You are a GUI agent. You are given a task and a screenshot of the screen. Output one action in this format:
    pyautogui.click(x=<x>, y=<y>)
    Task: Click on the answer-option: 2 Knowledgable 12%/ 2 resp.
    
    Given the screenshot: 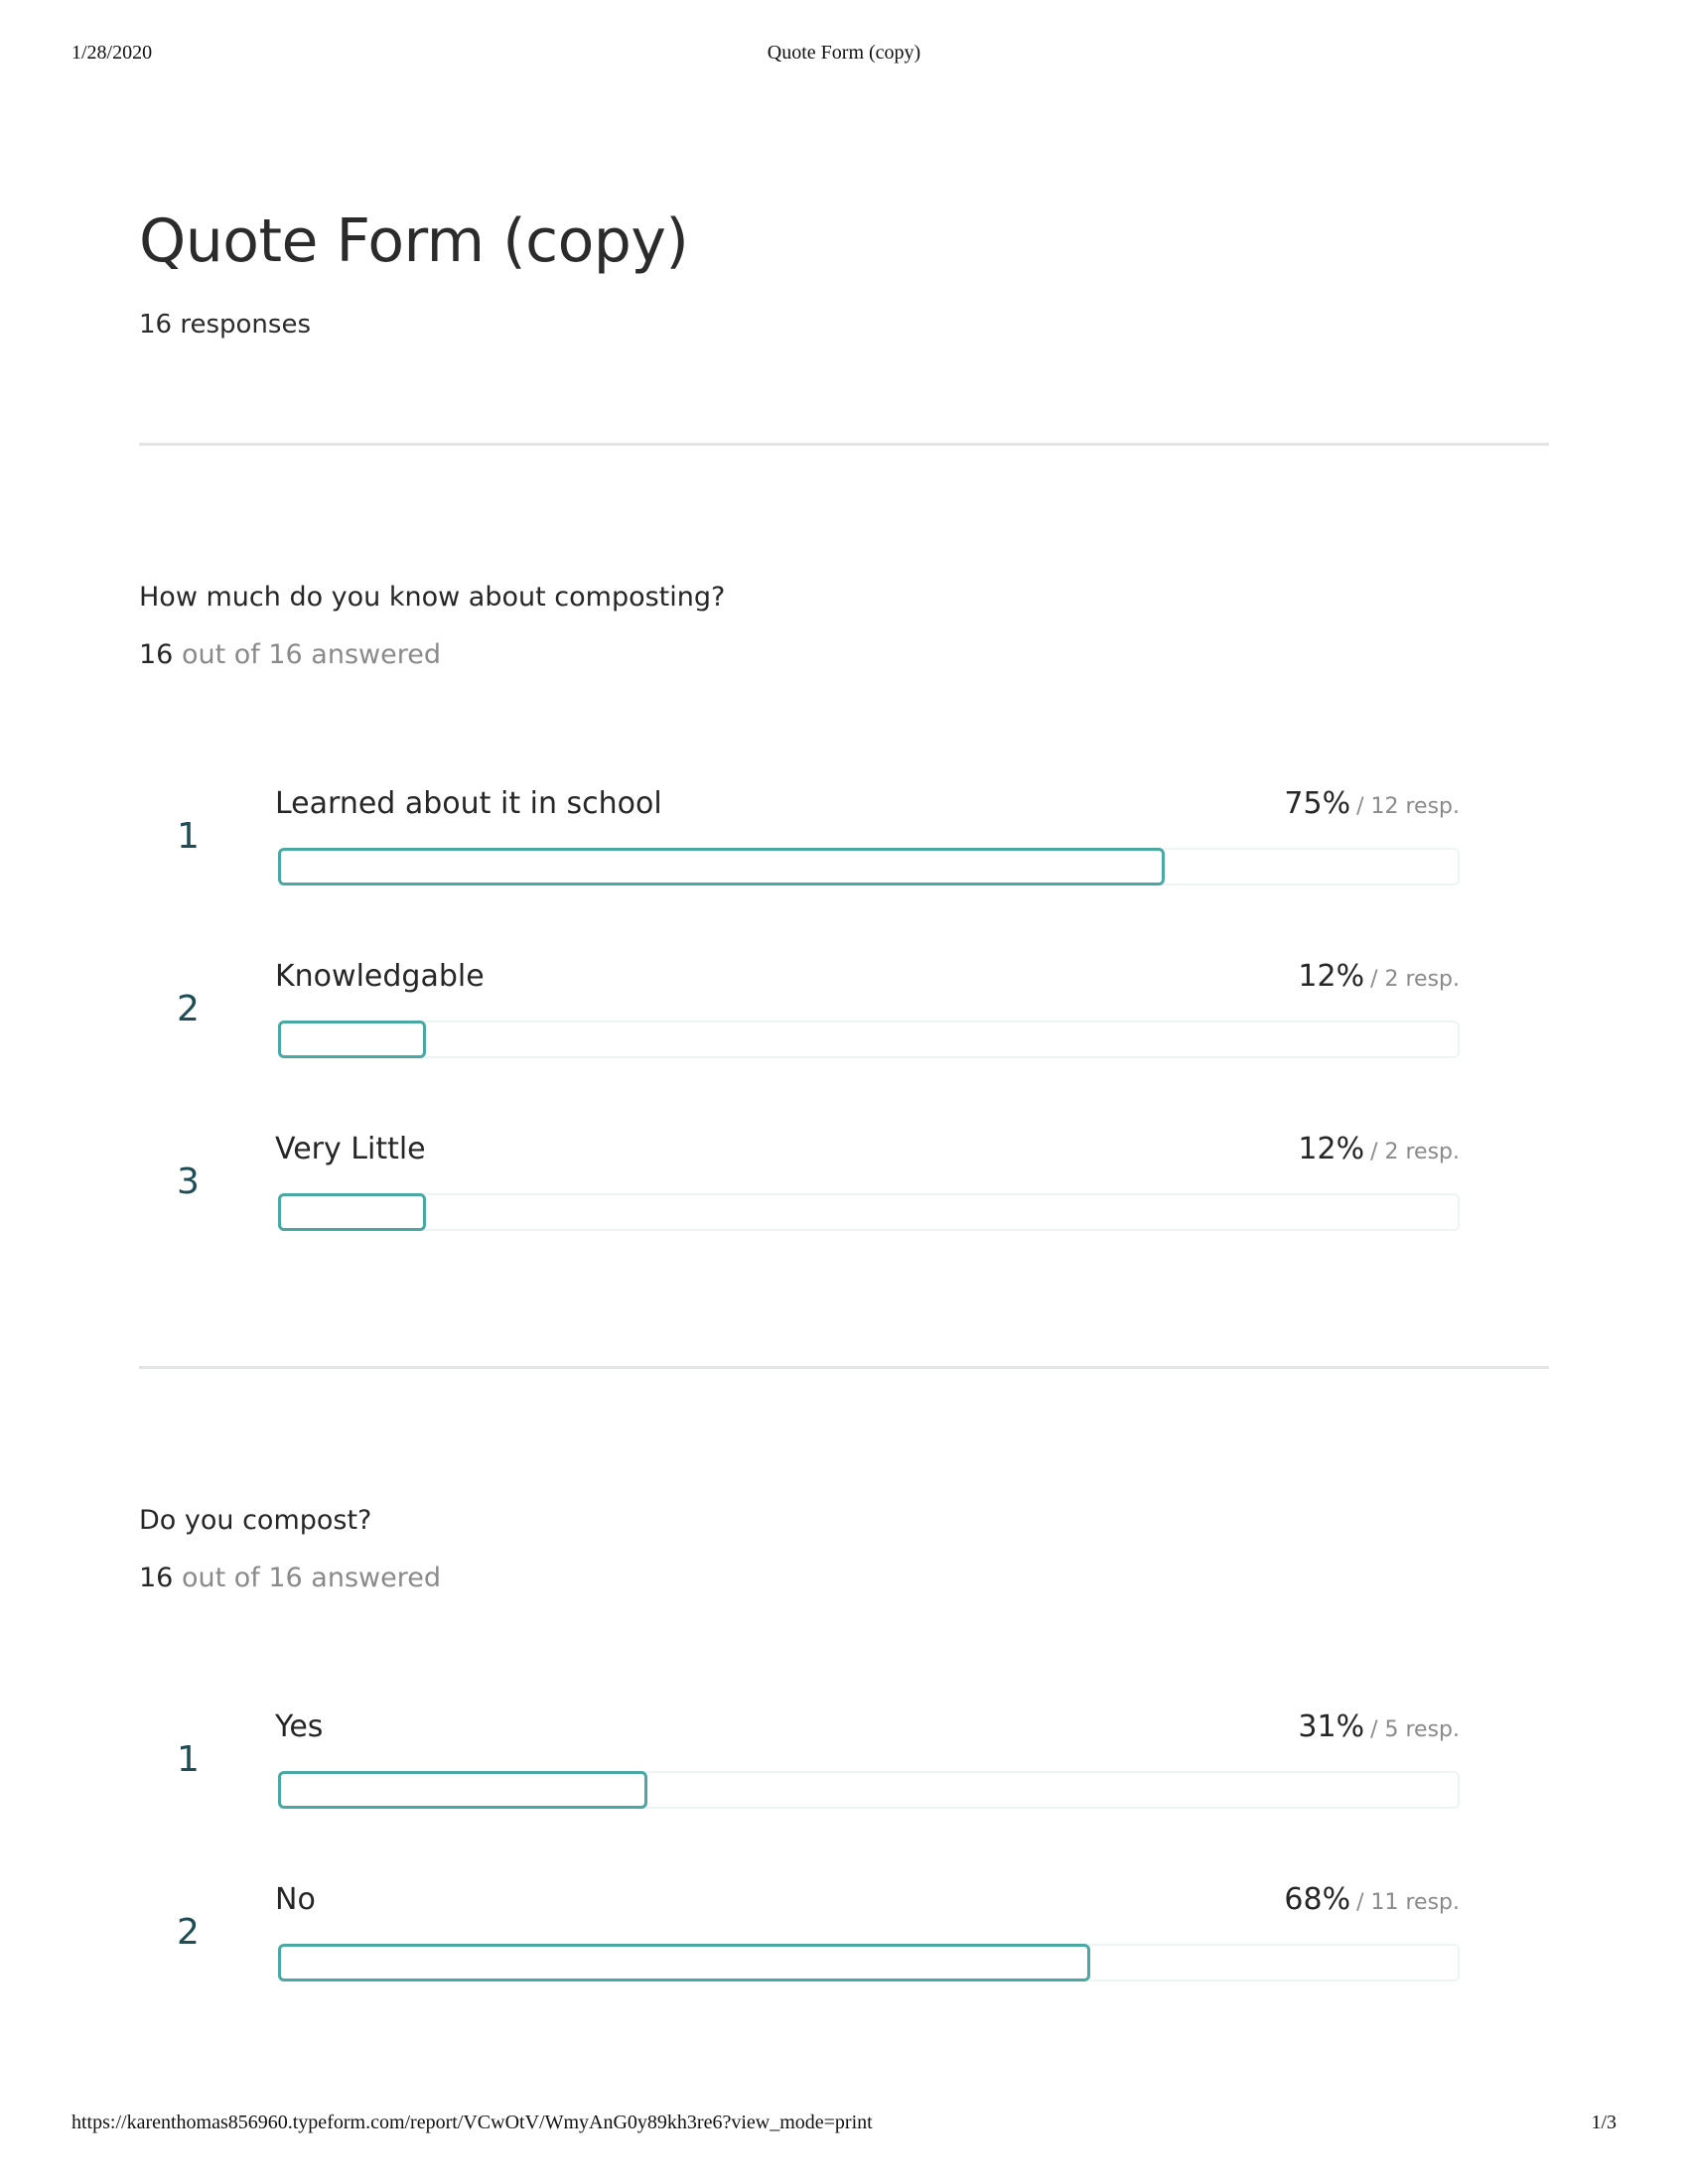 What is the action you would take?
    pyautogui.click(x=844, y=1022)
    